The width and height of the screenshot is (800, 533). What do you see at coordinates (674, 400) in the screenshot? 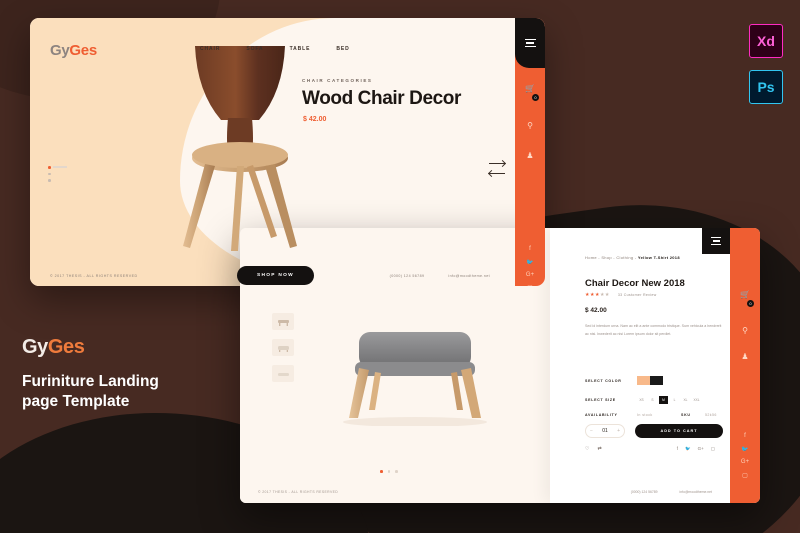
I see `size-option-l: L` at bounding box center [674, 400].